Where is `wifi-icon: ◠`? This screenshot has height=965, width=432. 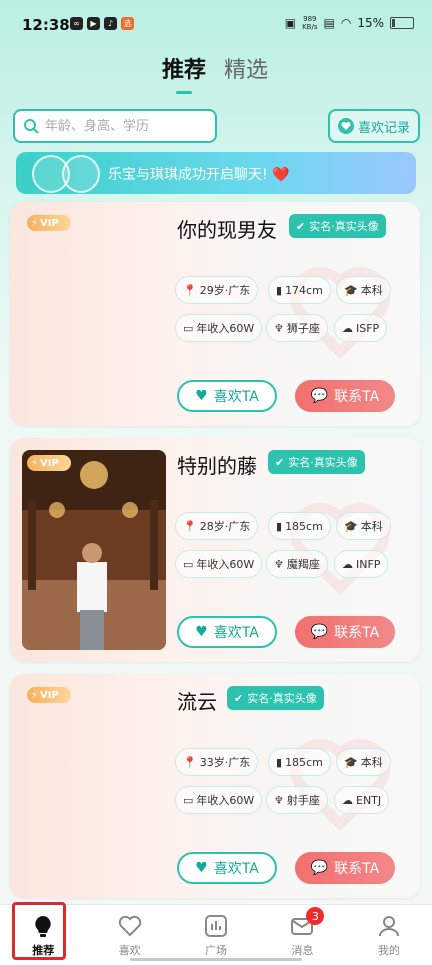
wifi-icon: ◠ is located at coordinates (346, 23).